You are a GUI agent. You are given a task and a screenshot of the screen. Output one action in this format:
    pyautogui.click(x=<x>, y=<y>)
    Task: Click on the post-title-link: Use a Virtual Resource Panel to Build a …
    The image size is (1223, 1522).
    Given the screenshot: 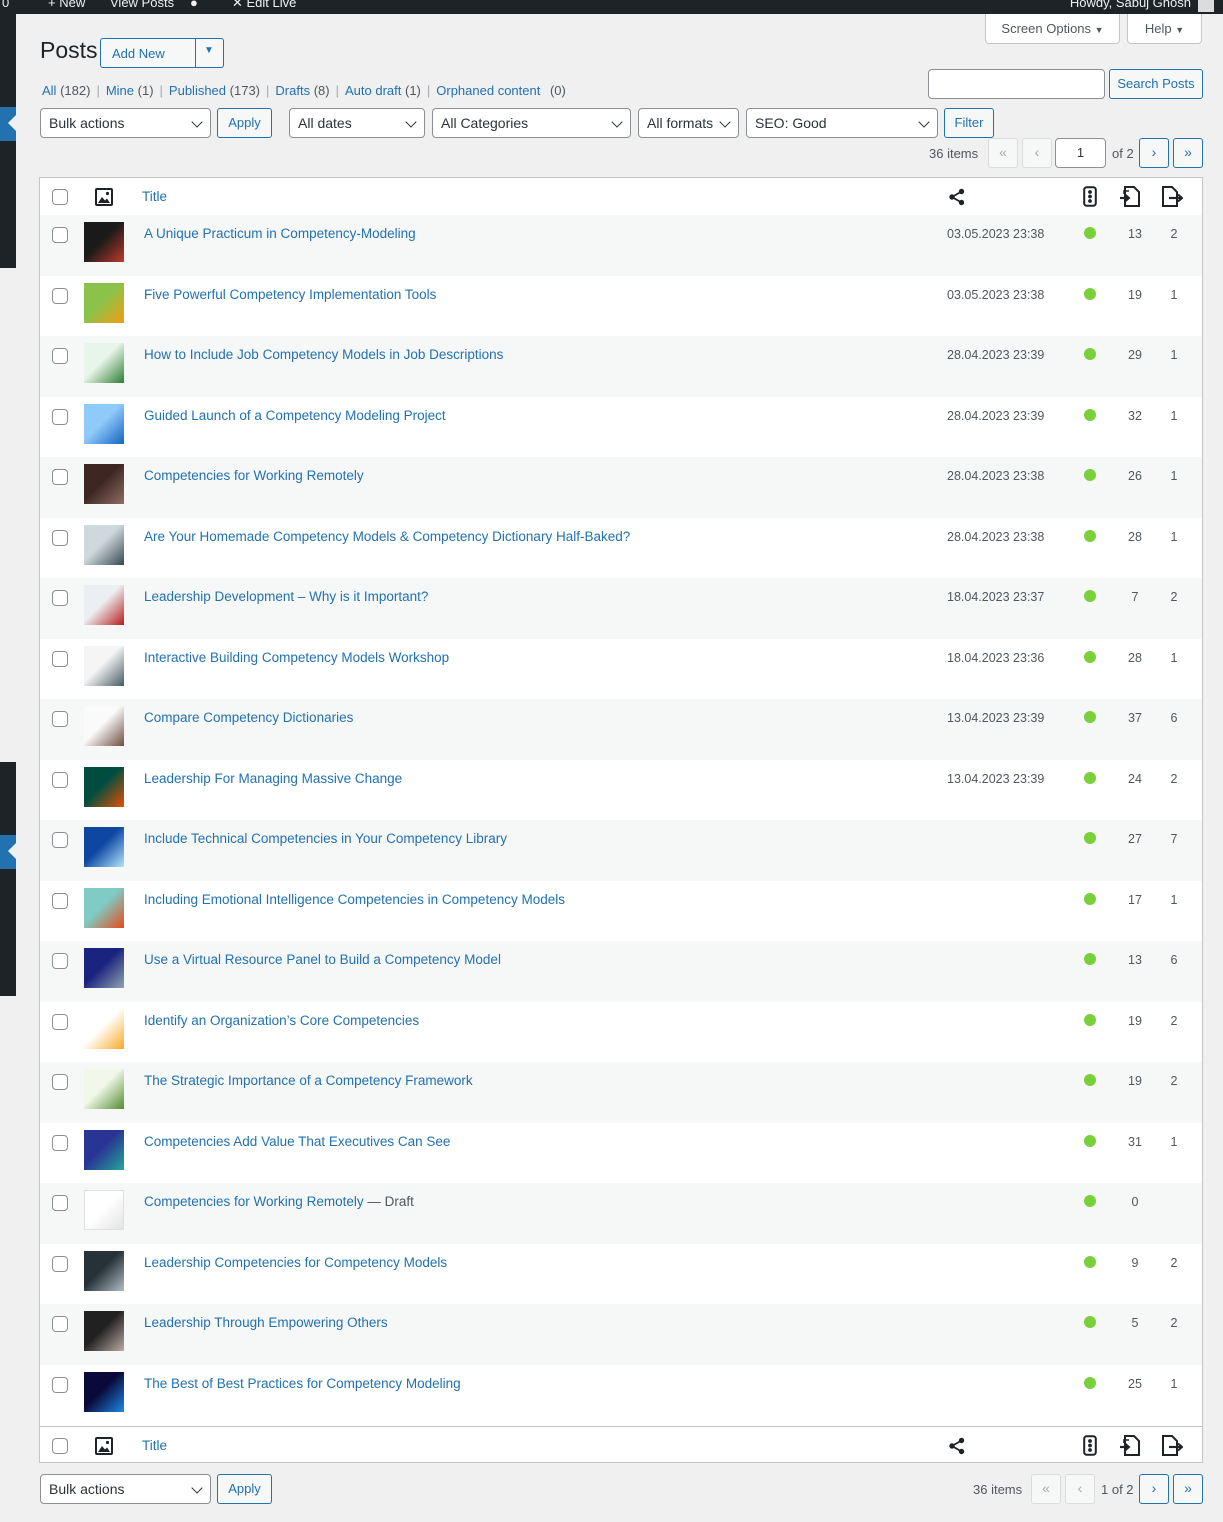 What is the action you would take?
    pyautogui.click(x=322, y=959)
    